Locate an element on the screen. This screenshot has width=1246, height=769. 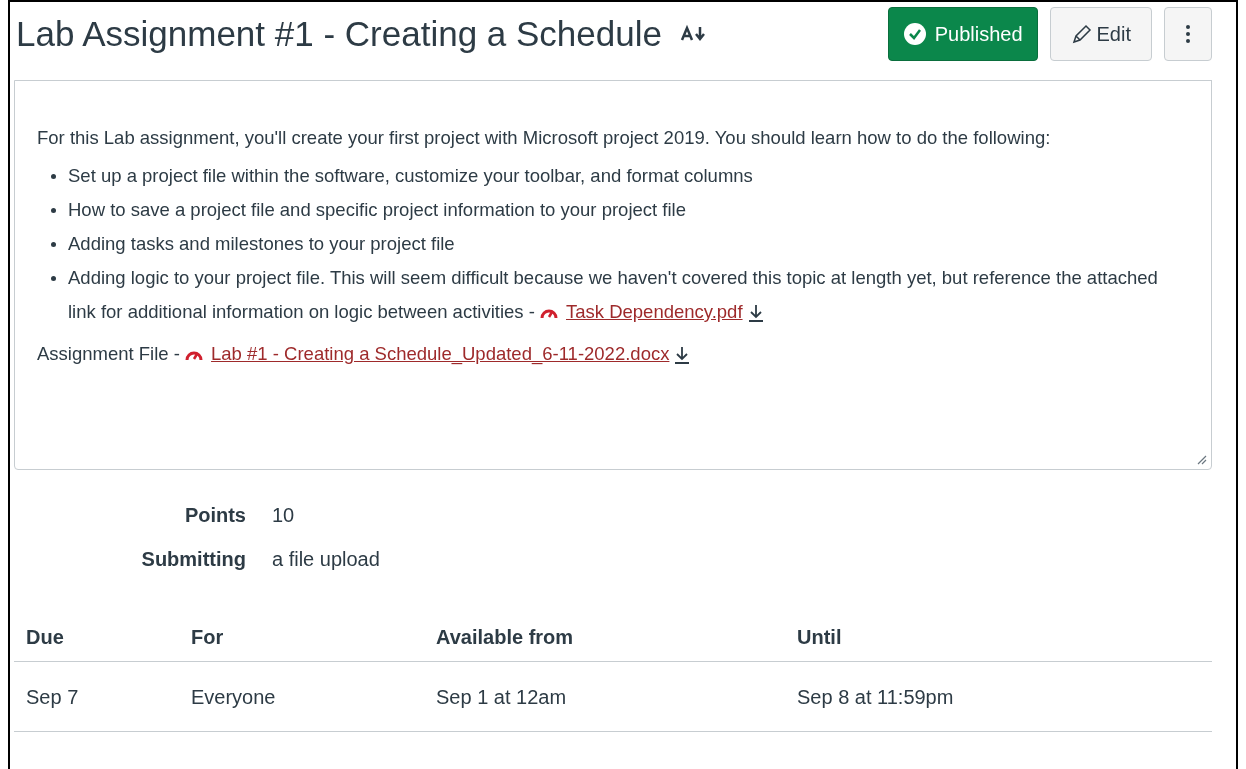
more-icon is located at coordinates (1188, 34).